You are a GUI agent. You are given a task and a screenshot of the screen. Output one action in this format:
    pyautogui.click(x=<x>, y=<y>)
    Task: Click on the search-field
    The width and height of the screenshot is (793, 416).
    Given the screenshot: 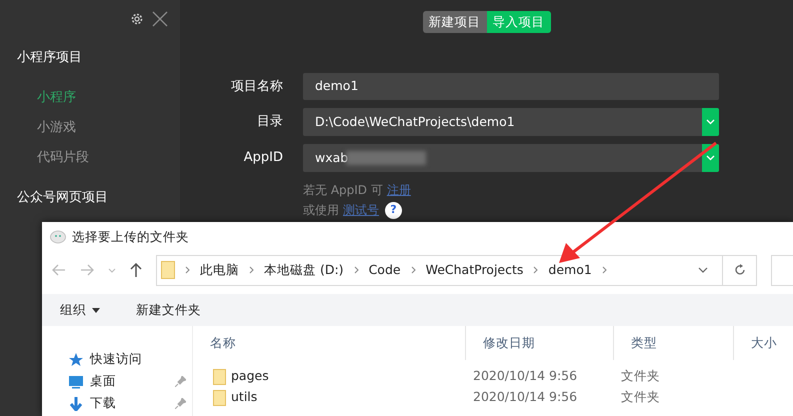 What is the action you would take?
    pyautogui.click(x=782, y=270)
    